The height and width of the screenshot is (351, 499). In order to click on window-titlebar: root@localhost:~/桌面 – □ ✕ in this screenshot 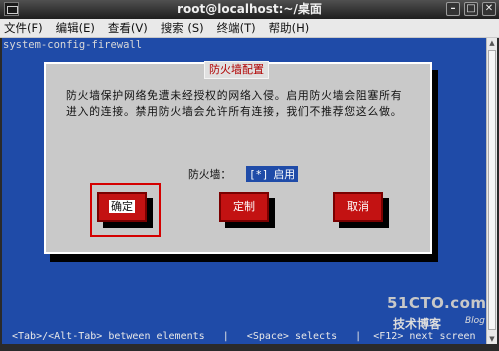, I will do `click(249, 9)`.